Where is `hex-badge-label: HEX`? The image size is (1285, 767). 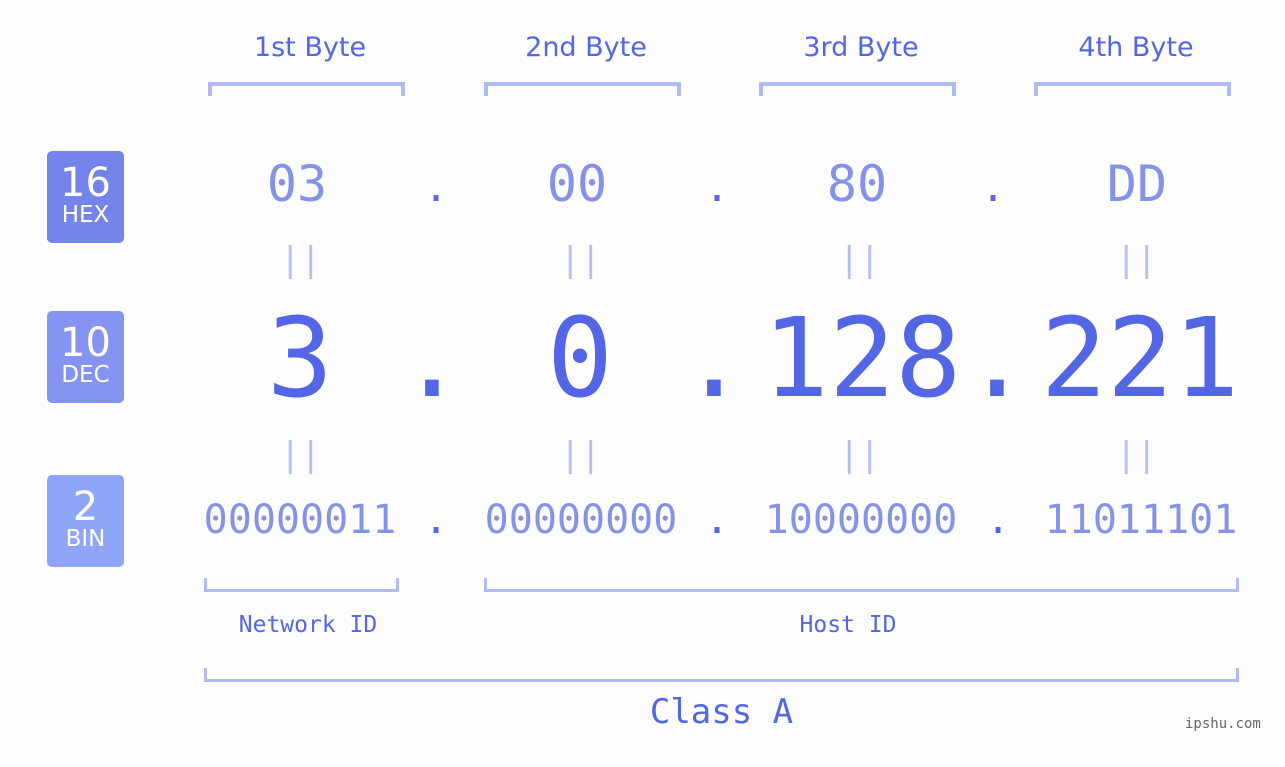
hex-badge-label: HEX is located at coordinates (85, 215).